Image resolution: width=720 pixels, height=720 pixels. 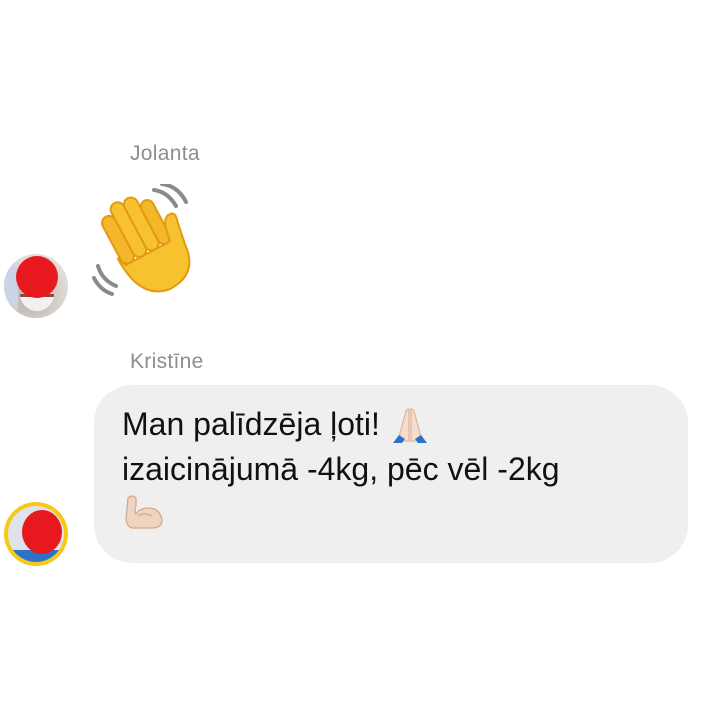 What do you see at coordinates (251, 424) in the screenshot?
I see `message-text: Man palīdzēja ļoti!` at bounding box center [251, 424].